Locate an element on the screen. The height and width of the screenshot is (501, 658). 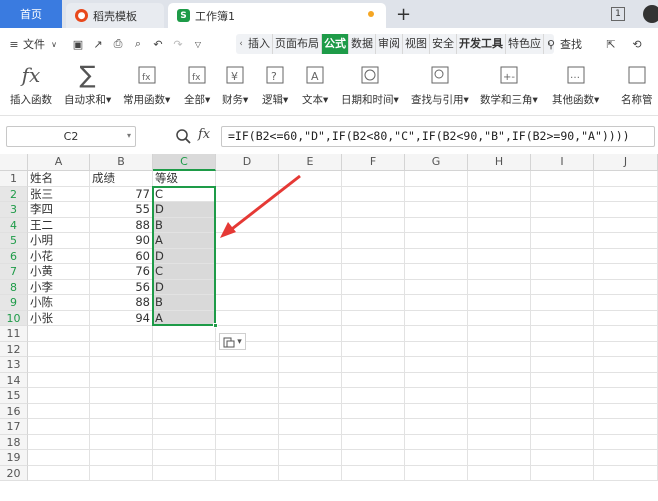
annotation-arrow is located at coordinates (260, 206).